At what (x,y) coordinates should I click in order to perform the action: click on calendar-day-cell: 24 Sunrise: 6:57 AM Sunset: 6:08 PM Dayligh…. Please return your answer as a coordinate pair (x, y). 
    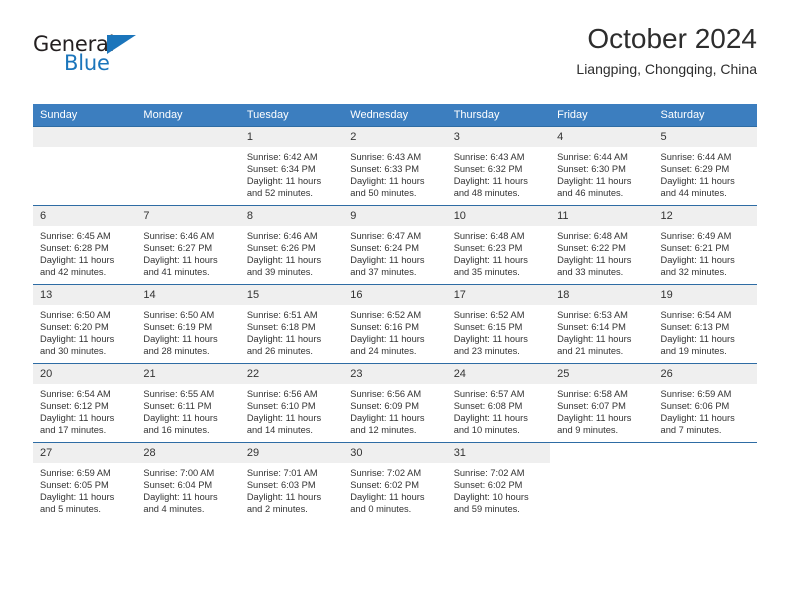
    Looking at the image, I should click on (498, 403).